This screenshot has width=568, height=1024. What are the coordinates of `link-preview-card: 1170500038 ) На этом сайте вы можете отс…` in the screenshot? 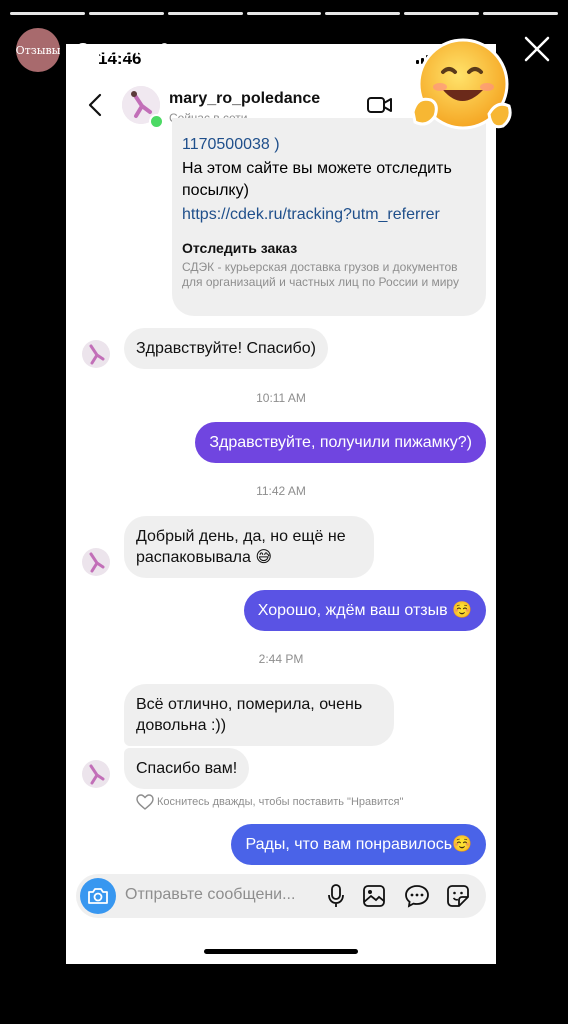 It's located at (329, 217).